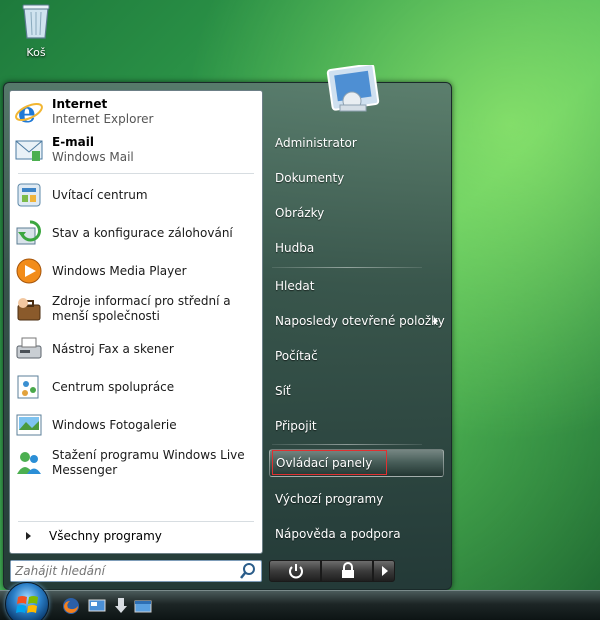 This screenshot has width=600, height=620. What do you see at coordinates (29, 387) in the screenshot?
I see `meeting-space-icon` at bounding box center [29, 387].